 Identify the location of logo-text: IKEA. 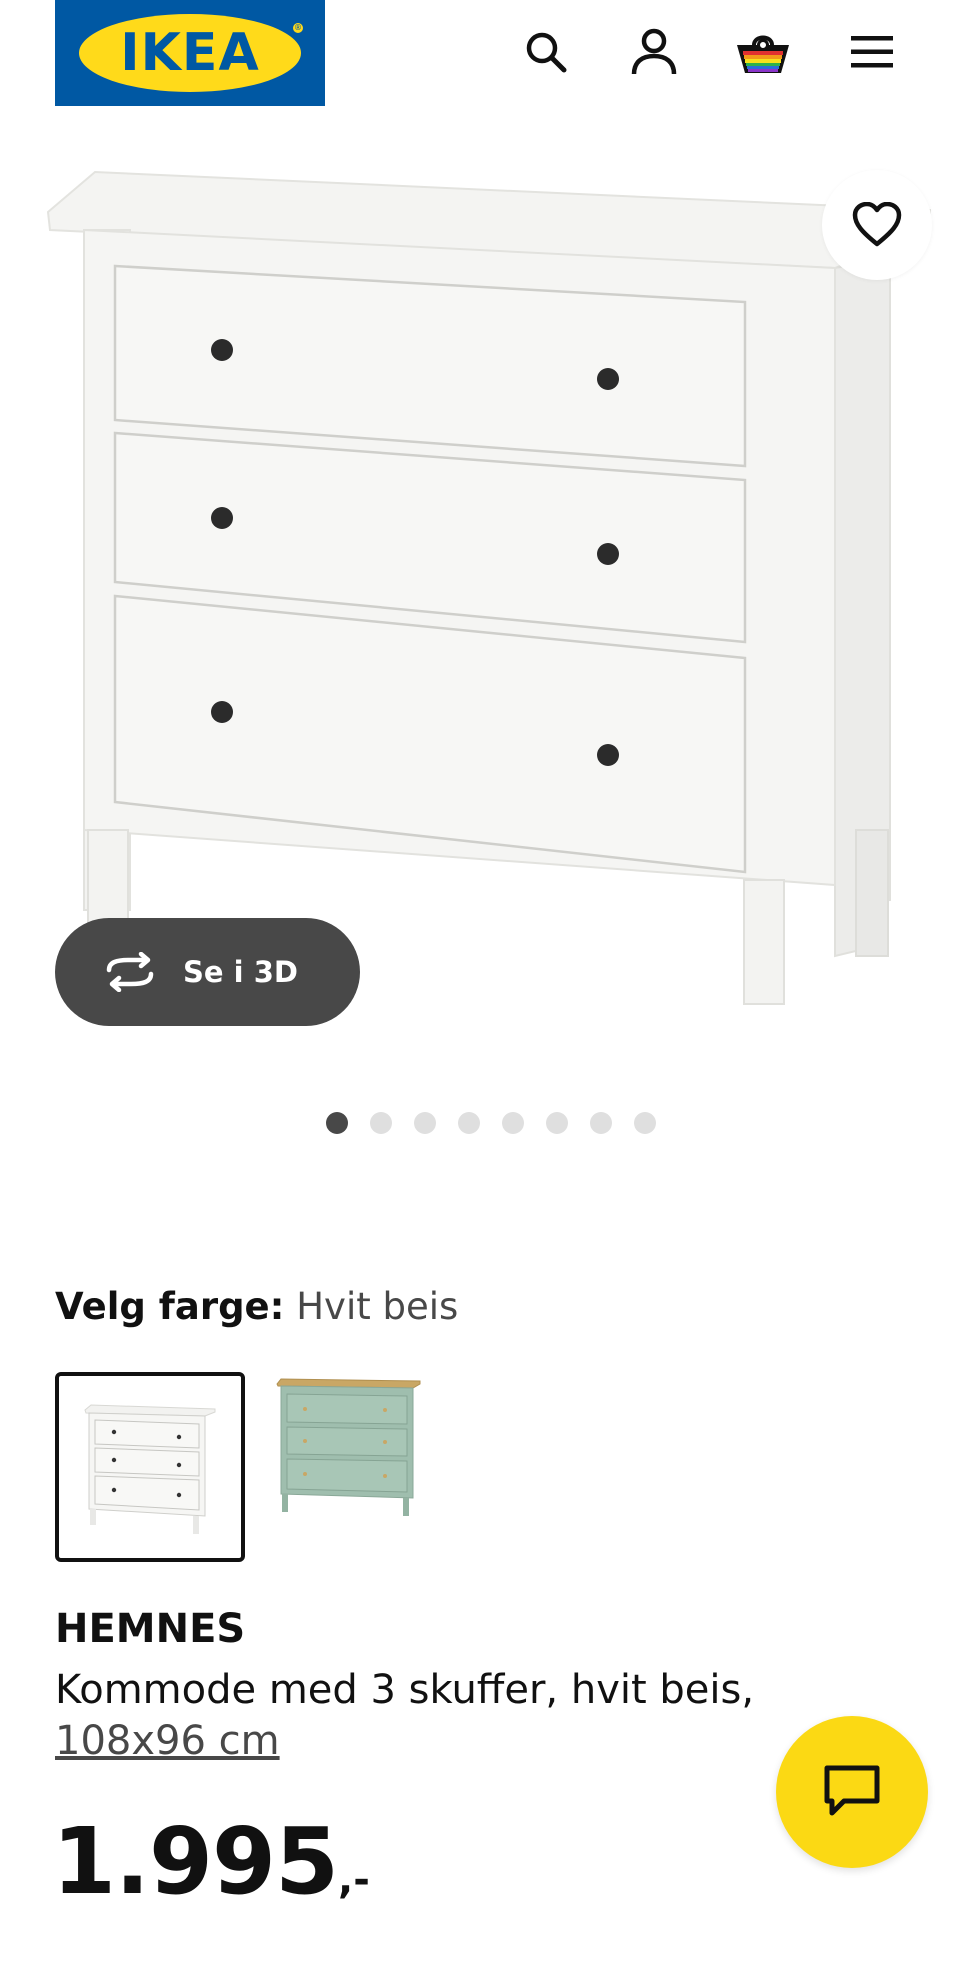
(190, 53).